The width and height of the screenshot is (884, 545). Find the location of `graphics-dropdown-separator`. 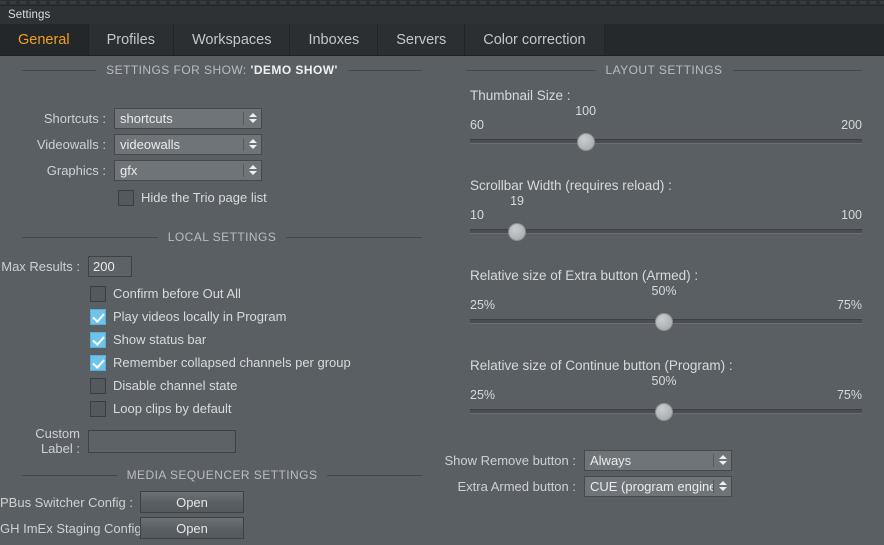

graphics-dropdown-separator is located at coordinates (243, 170).